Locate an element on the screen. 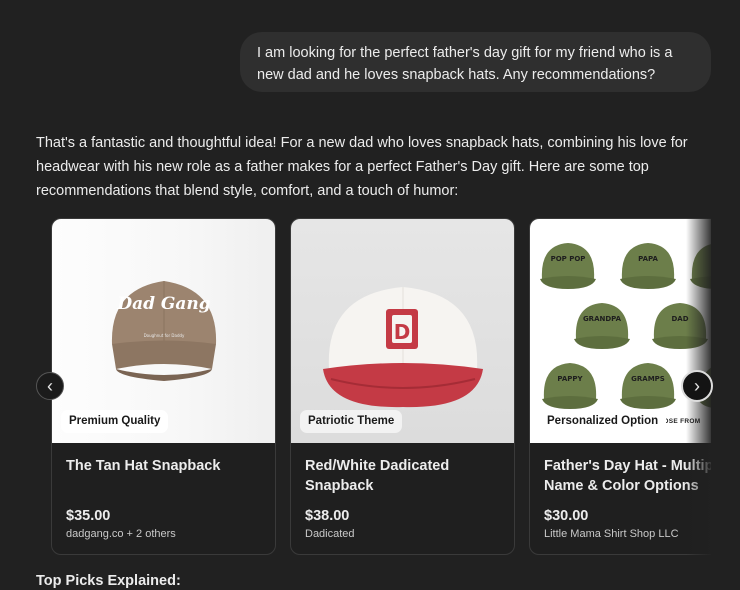 The height and width of the screenshot is (590, 740). product-price: $35.00 is located at coordinates (88, 516).